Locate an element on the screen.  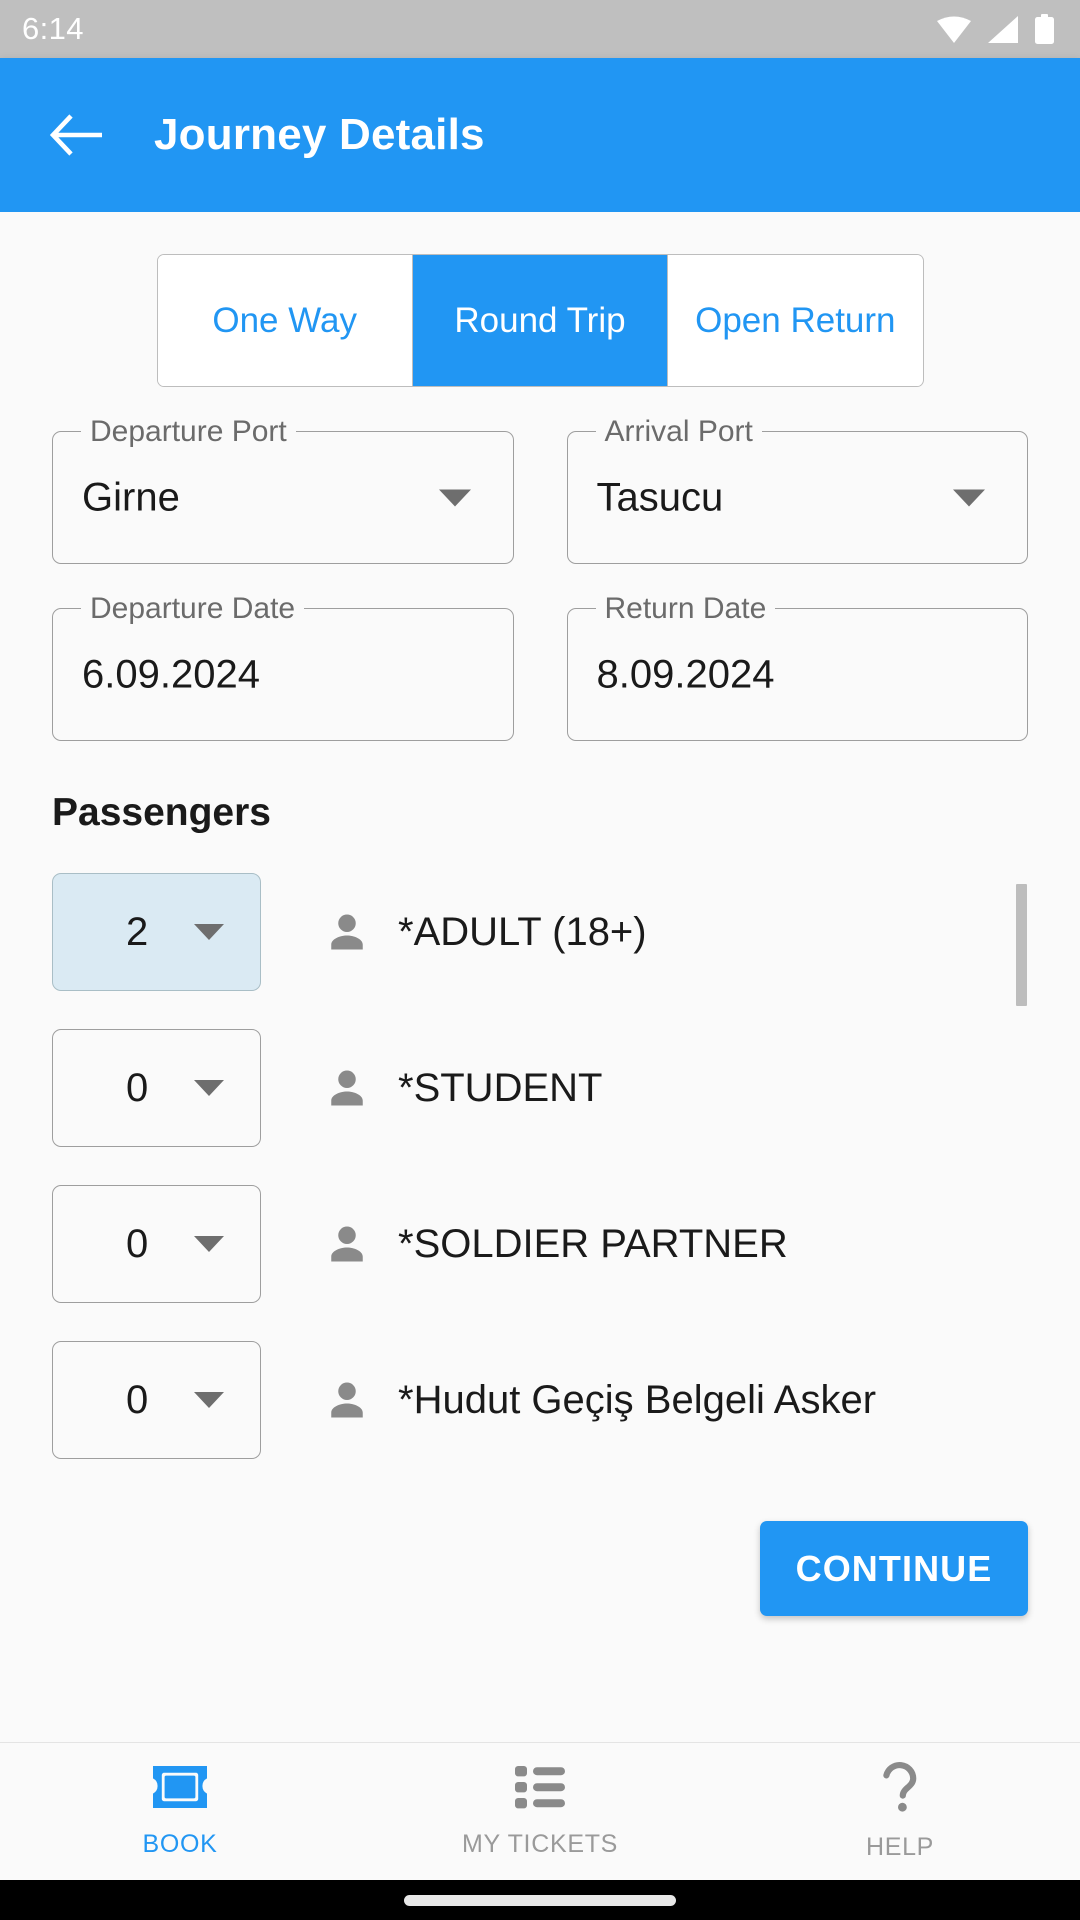
departure-date-label: Departure Date is located at coordinates (193, 609).